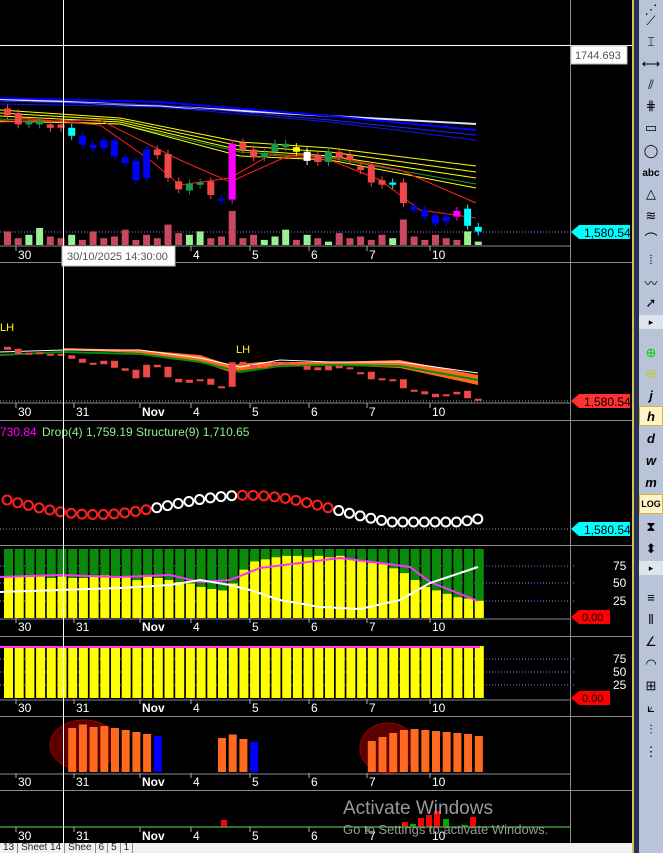  What do you see at coordinates (372, 708) in the screenshot?
I see `axis-label: 7` at bounding box center [372, 708].